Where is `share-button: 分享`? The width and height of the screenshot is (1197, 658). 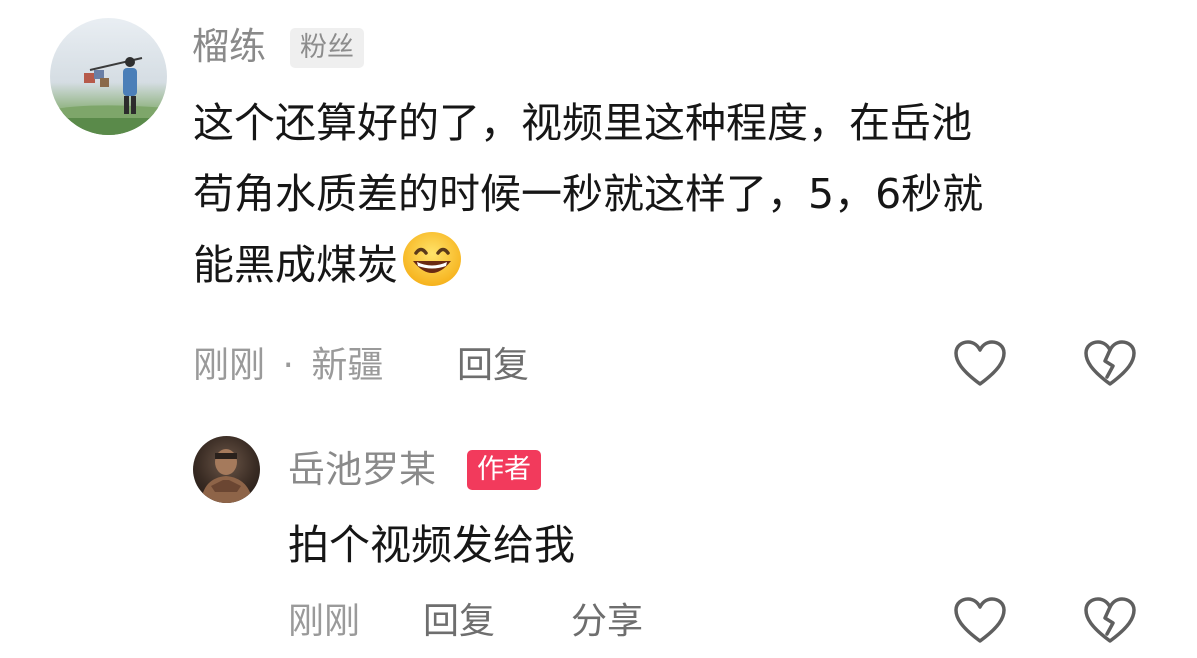 share-button: 分享 is located at coordinates (607, 622).